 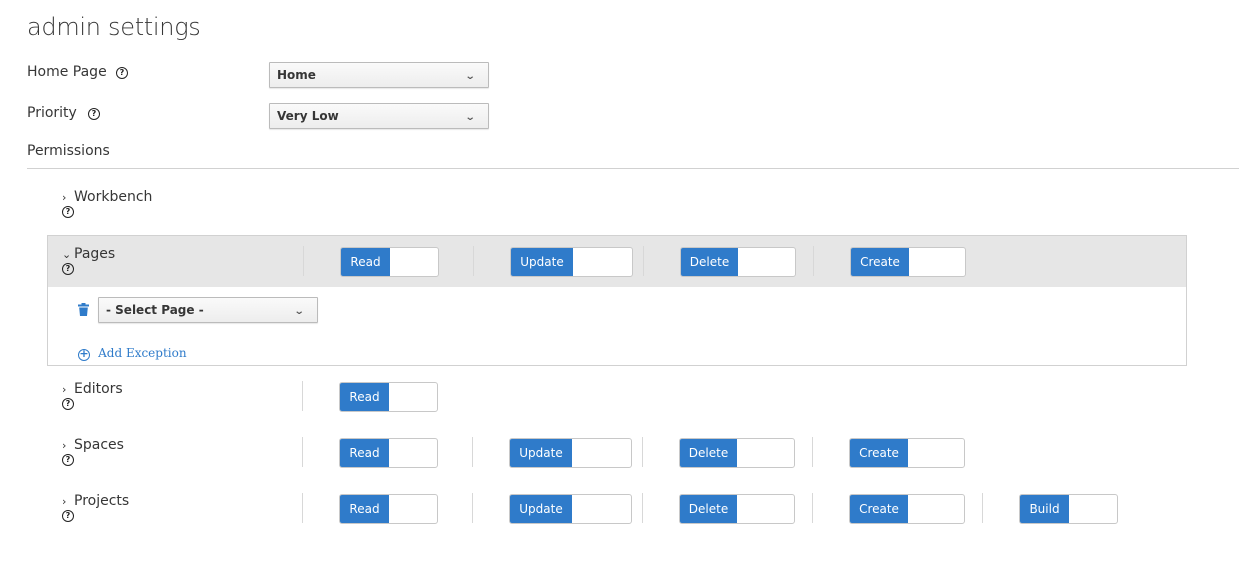 I want to click on divider, so click(x=633, y=168).